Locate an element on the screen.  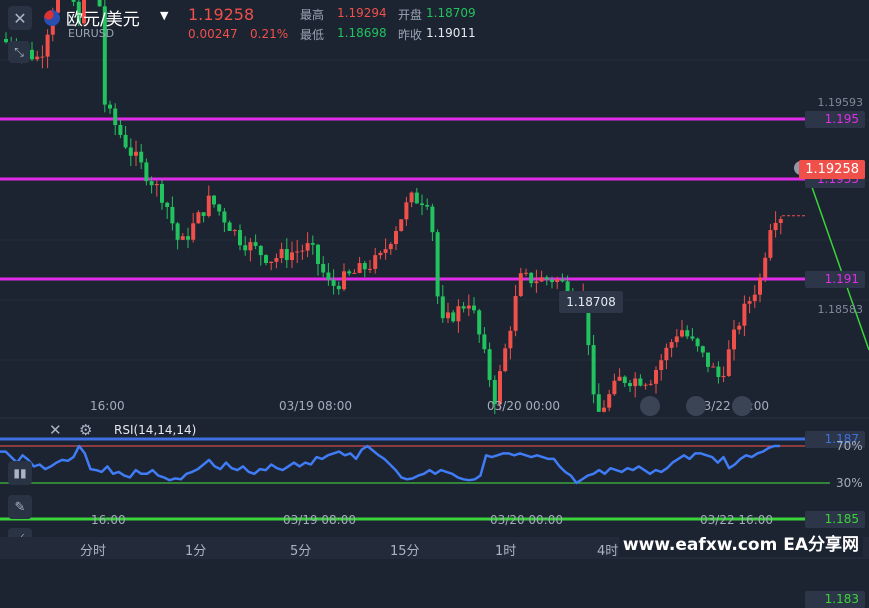
close-icon: ✕ is located at coordinates (20, 18).